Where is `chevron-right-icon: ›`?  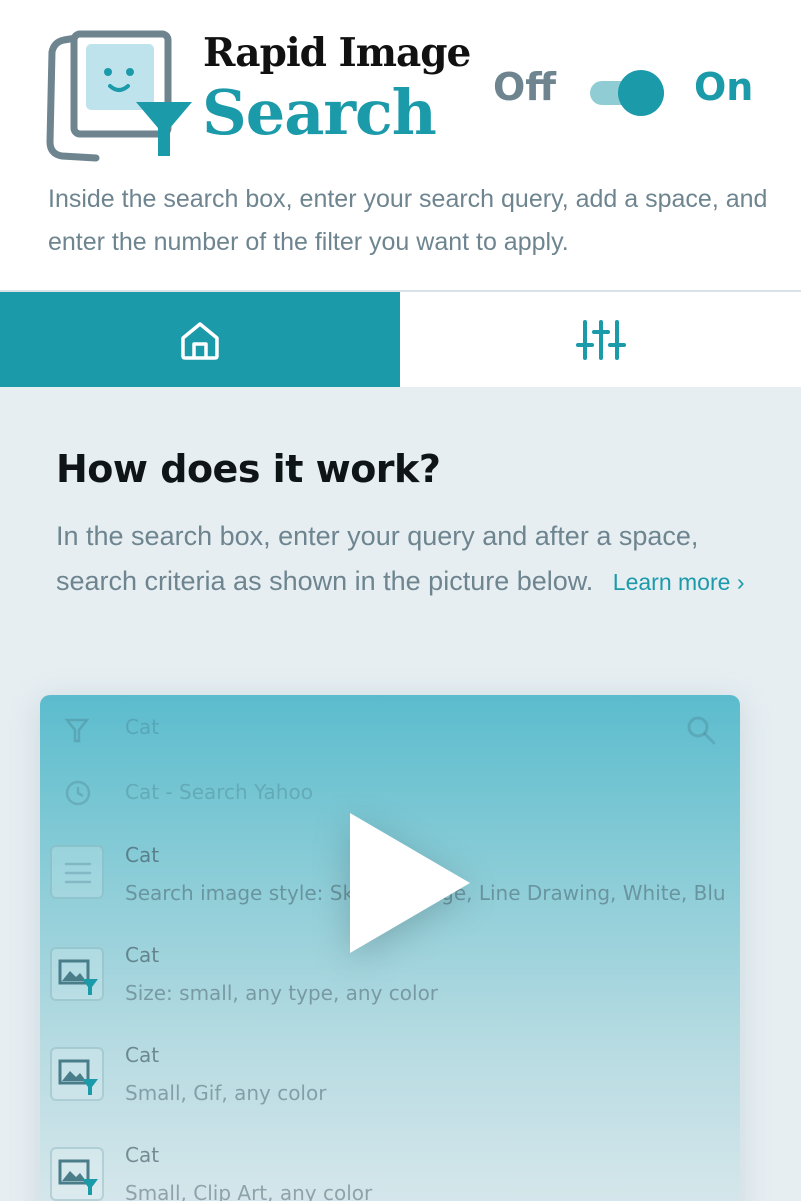 chevron-right-icon: › is located at coordinates (740, 582).